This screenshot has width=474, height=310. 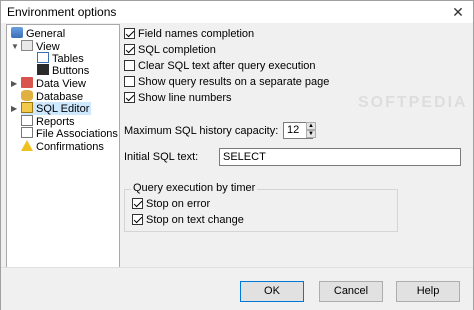 What do you see at coordinates (178, 98) in the screenshot?
I see `line-numbers-option: Show line numbers` at bounding box center [178, 98].